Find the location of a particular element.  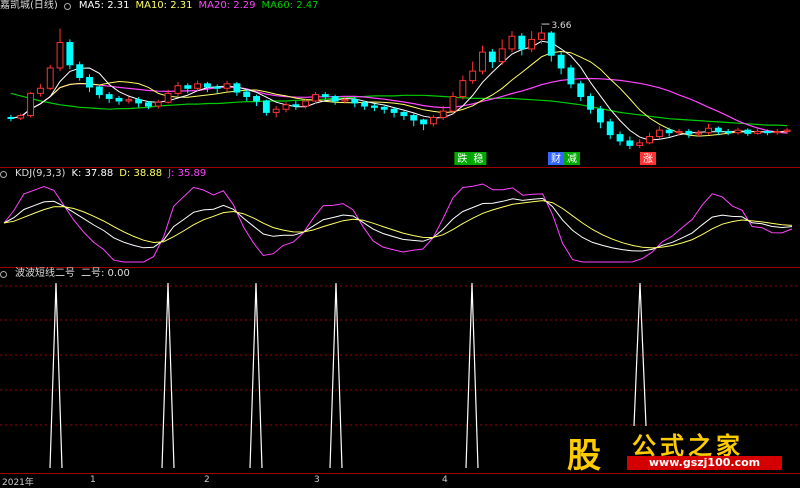

axis-label: 4 is located at coordinates (445, 480).